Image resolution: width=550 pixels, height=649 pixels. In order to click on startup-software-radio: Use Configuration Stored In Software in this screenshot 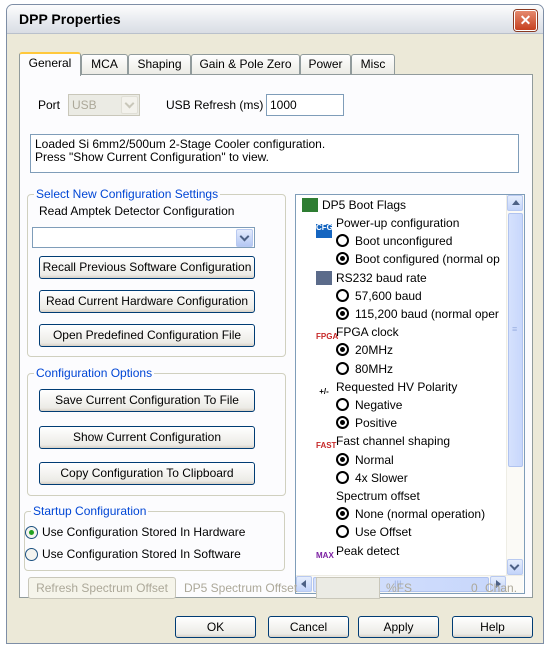, I will do `click(133, 555)`.